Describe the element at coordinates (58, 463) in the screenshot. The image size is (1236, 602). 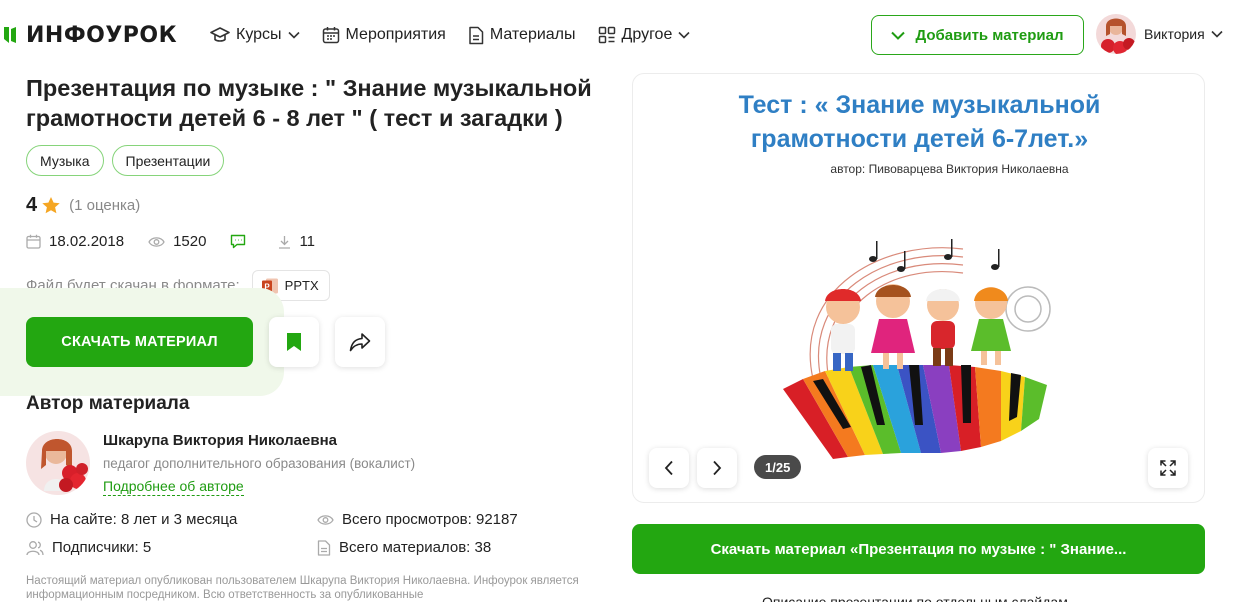
I see `author-avatar` at that location.